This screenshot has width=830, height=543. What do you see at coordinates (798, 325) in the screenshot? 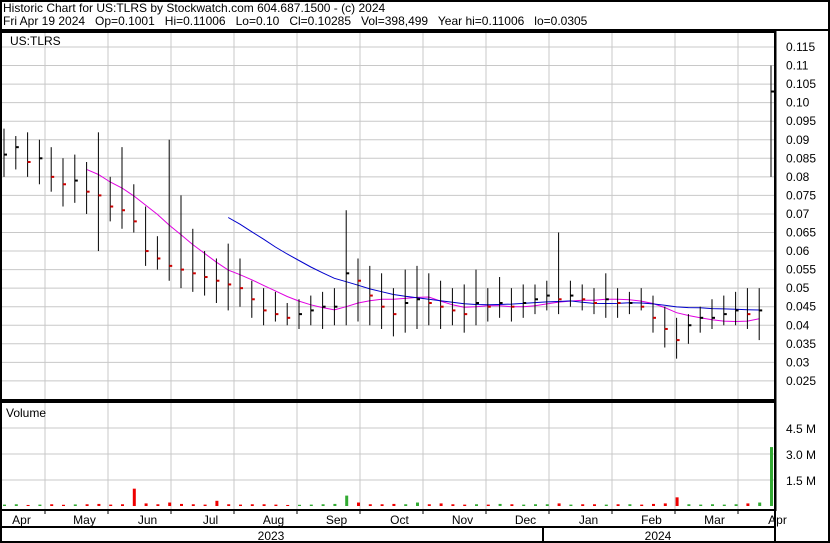
I see `price-tick-label: 0.04` at bounding box center [798, 325].